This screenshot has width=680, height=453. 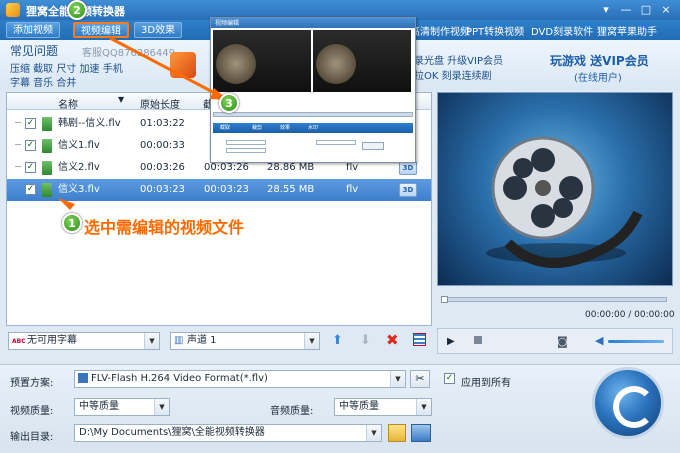 What do you see at coordinates (72, 223) in the screenshot?
I see `step-marker-1: 1` at bounding box center [72, 223].